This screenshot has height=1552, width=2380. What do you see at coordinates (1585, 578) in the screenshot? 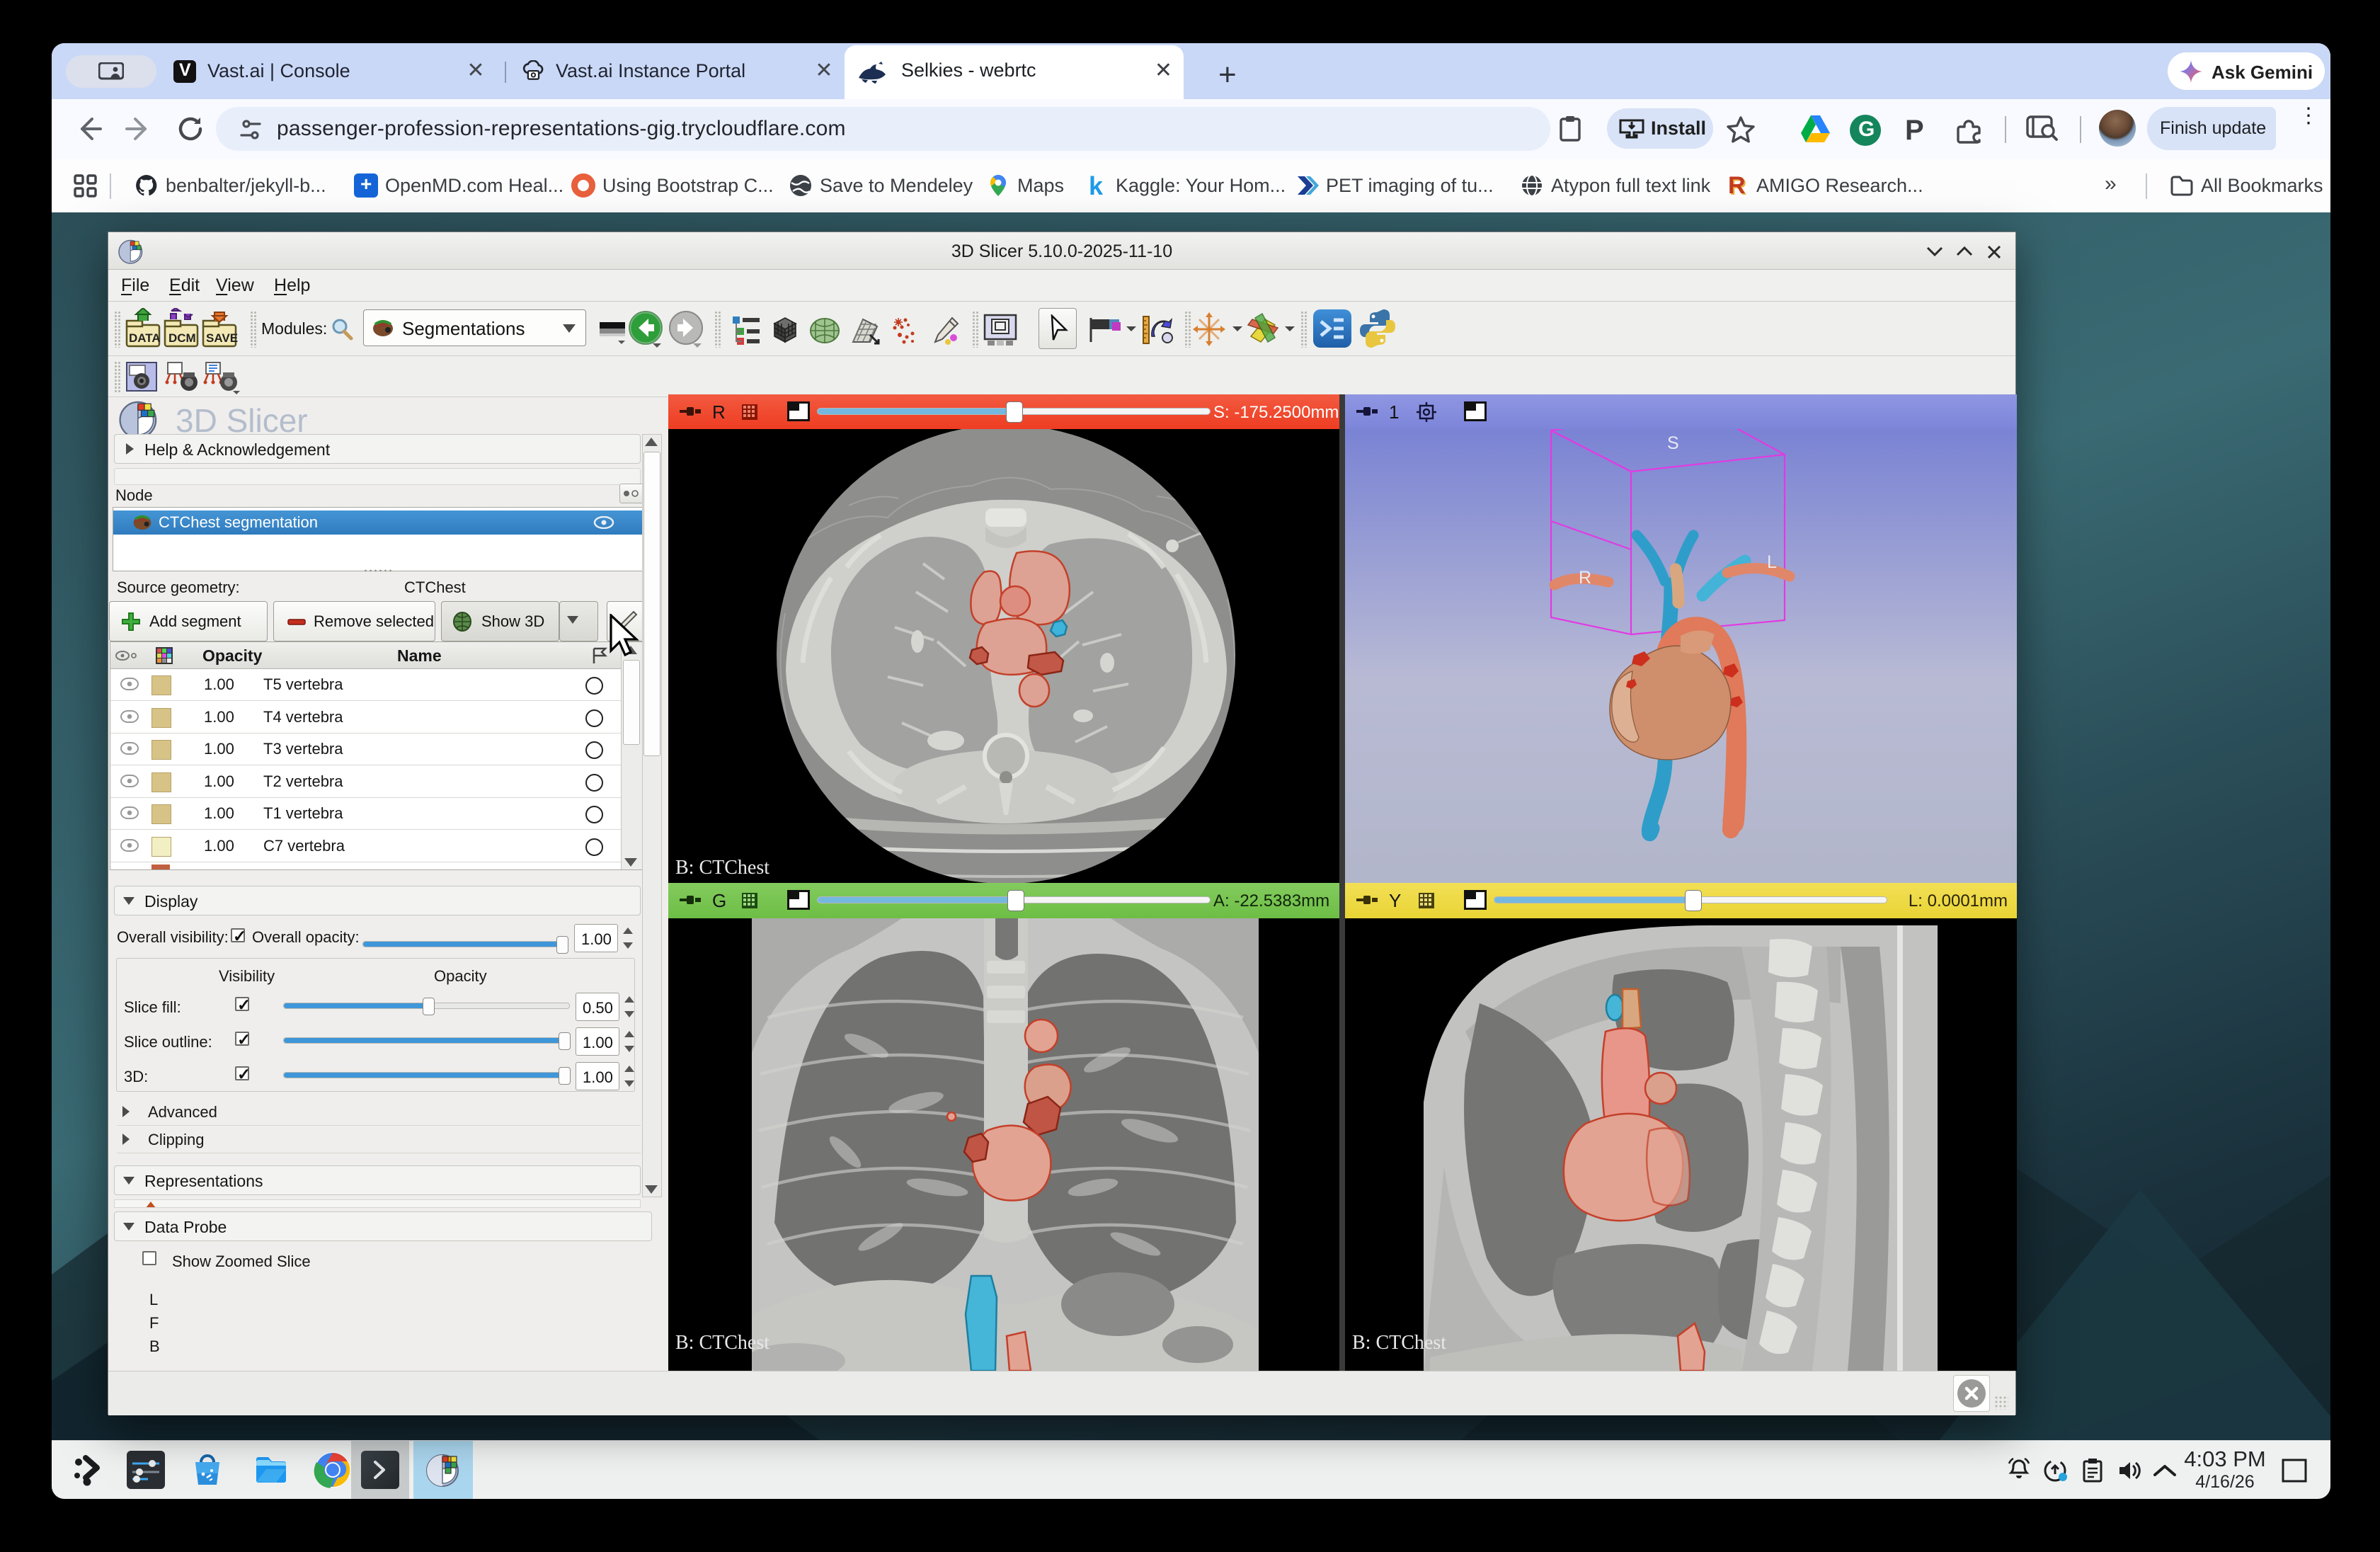
I see `svg-text: R` at bounding box center [1585, 578].